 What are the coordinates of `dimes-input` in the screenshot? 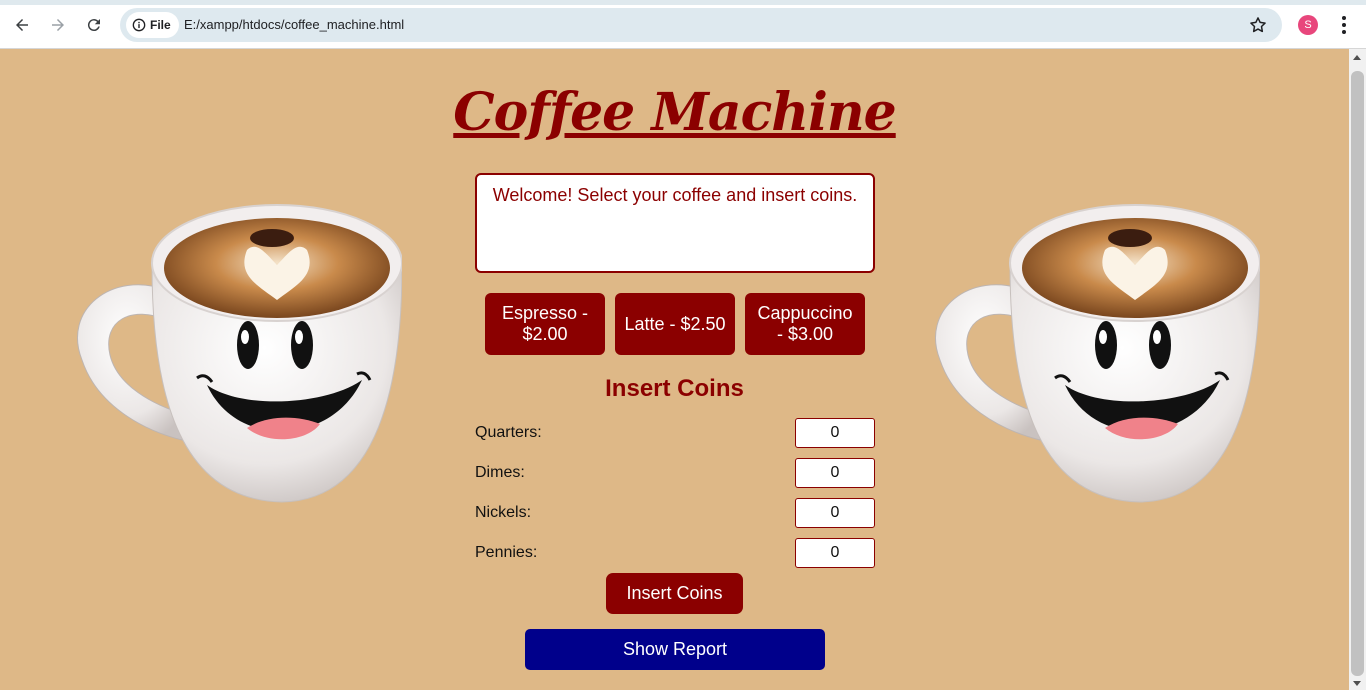 It's located at (835, 473).